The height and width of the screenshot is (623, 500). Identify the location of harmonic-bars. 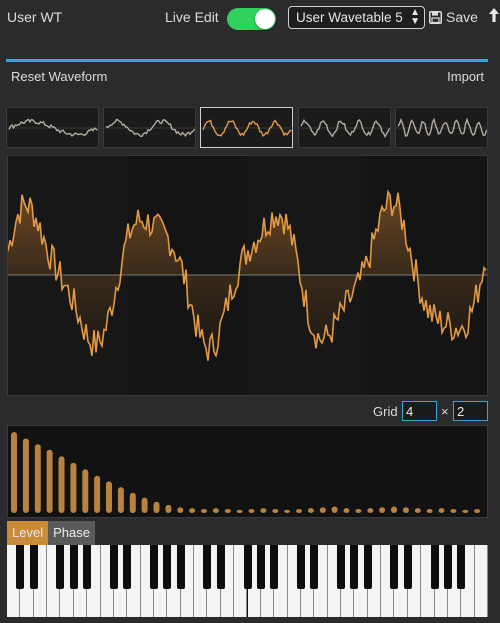
(246, 473).